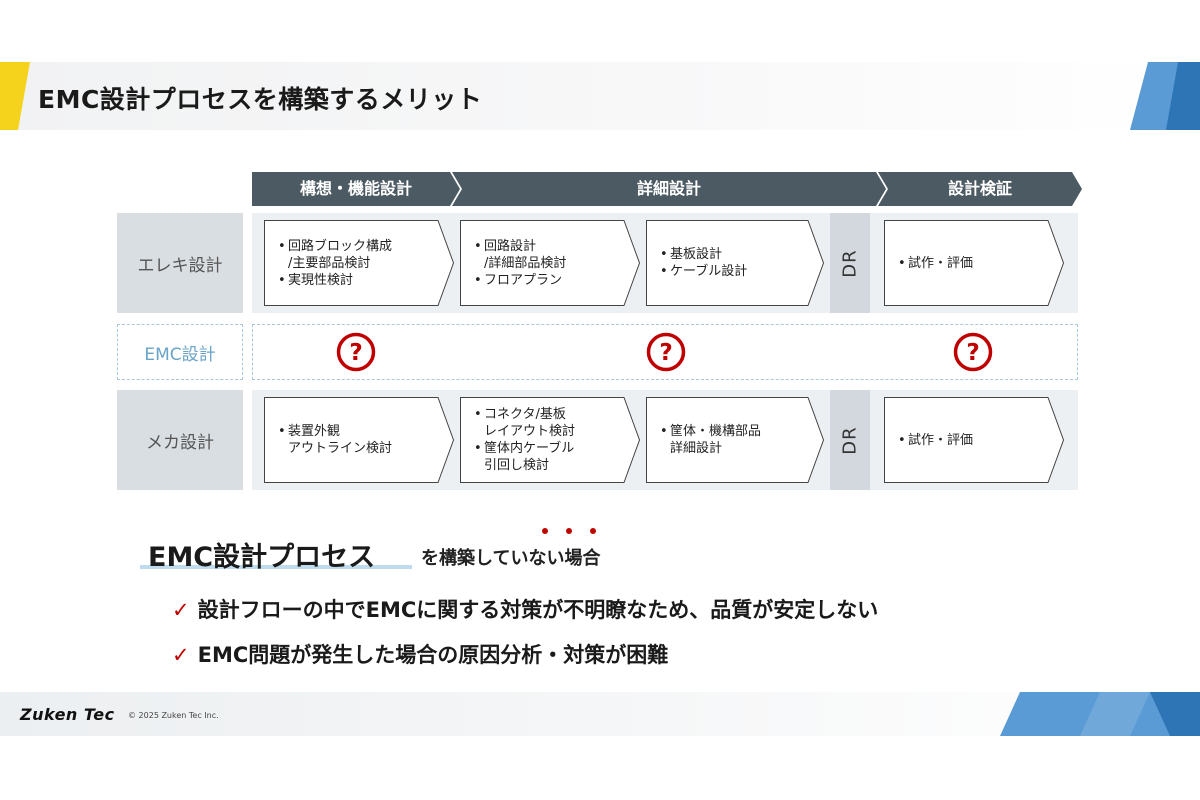 This screenshot has height=800, width=1200. I want to click on elec-item-circuit-block: 回路ブロック構成/主要部品検討, so click(335, 255).